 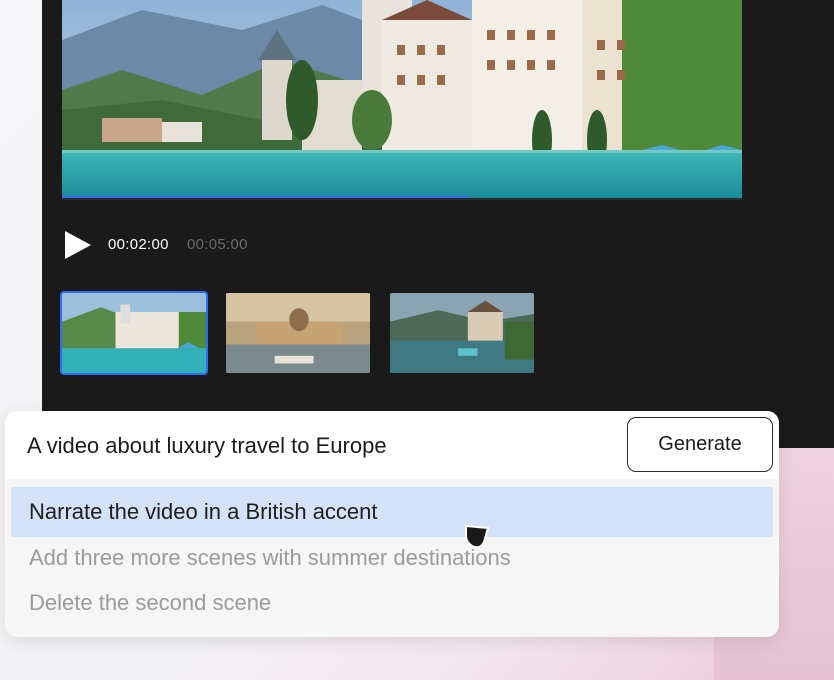 I want to click on lakeside-castle-thumbnail-image, so click(x=462, y=333).